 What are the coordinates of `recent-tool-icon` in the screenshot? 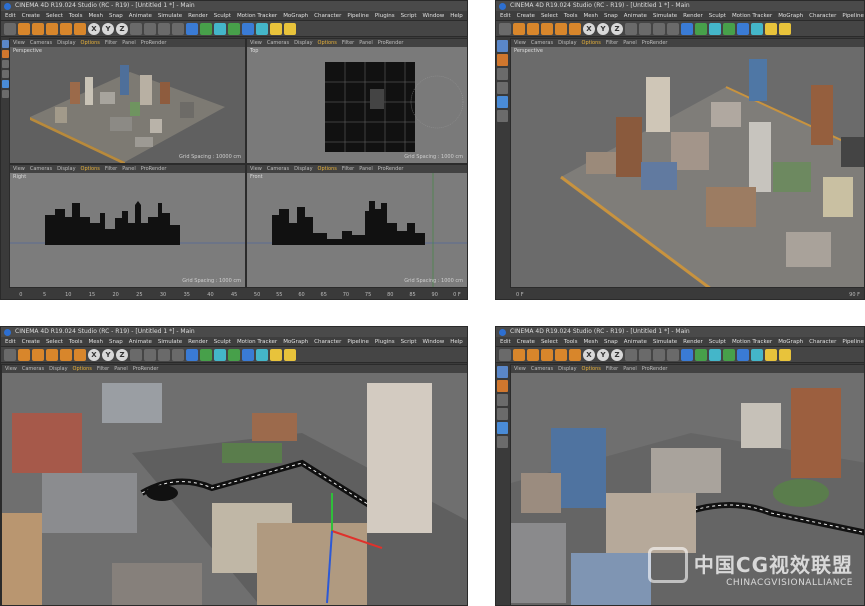 It's located at (575, 28).